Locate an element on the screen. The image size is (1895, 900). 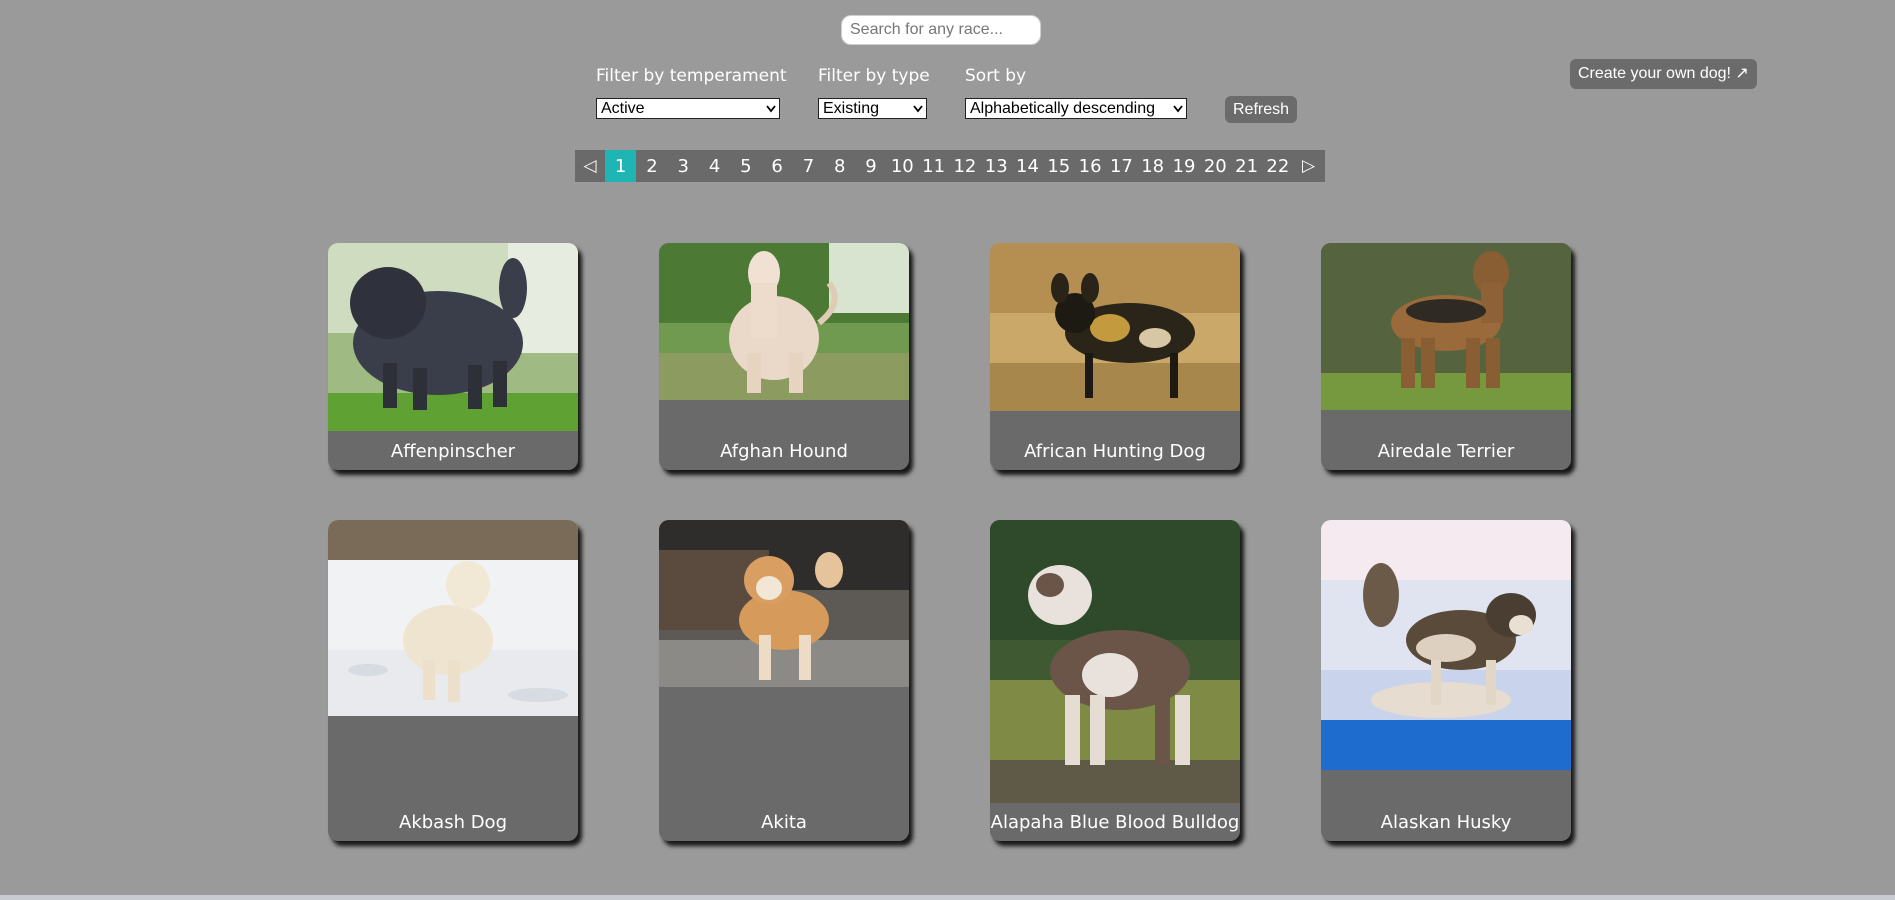
sort-filter-label: Sort by is located at coordinates (996, 76).